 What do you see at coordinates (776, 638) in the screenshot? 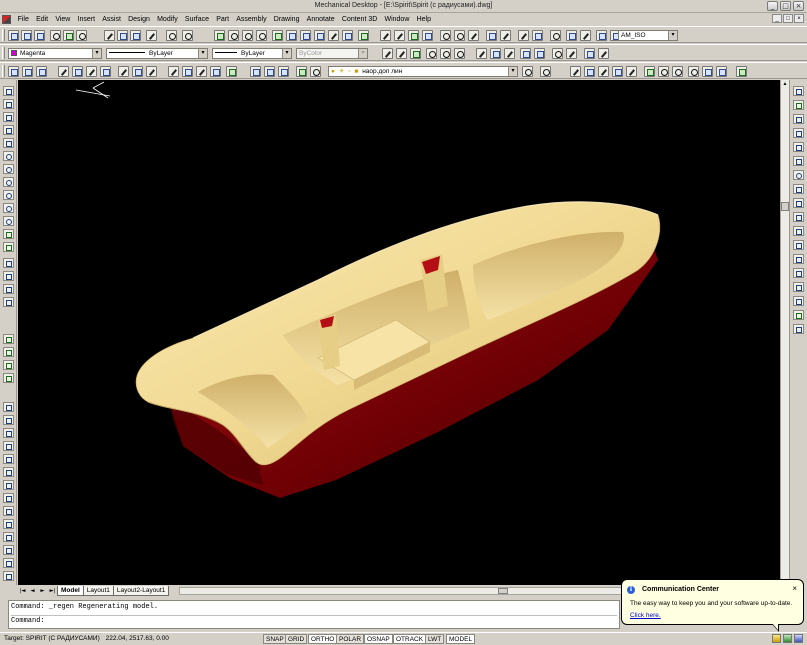
I see `communication-center-icon` at bounding box center [776, 638].